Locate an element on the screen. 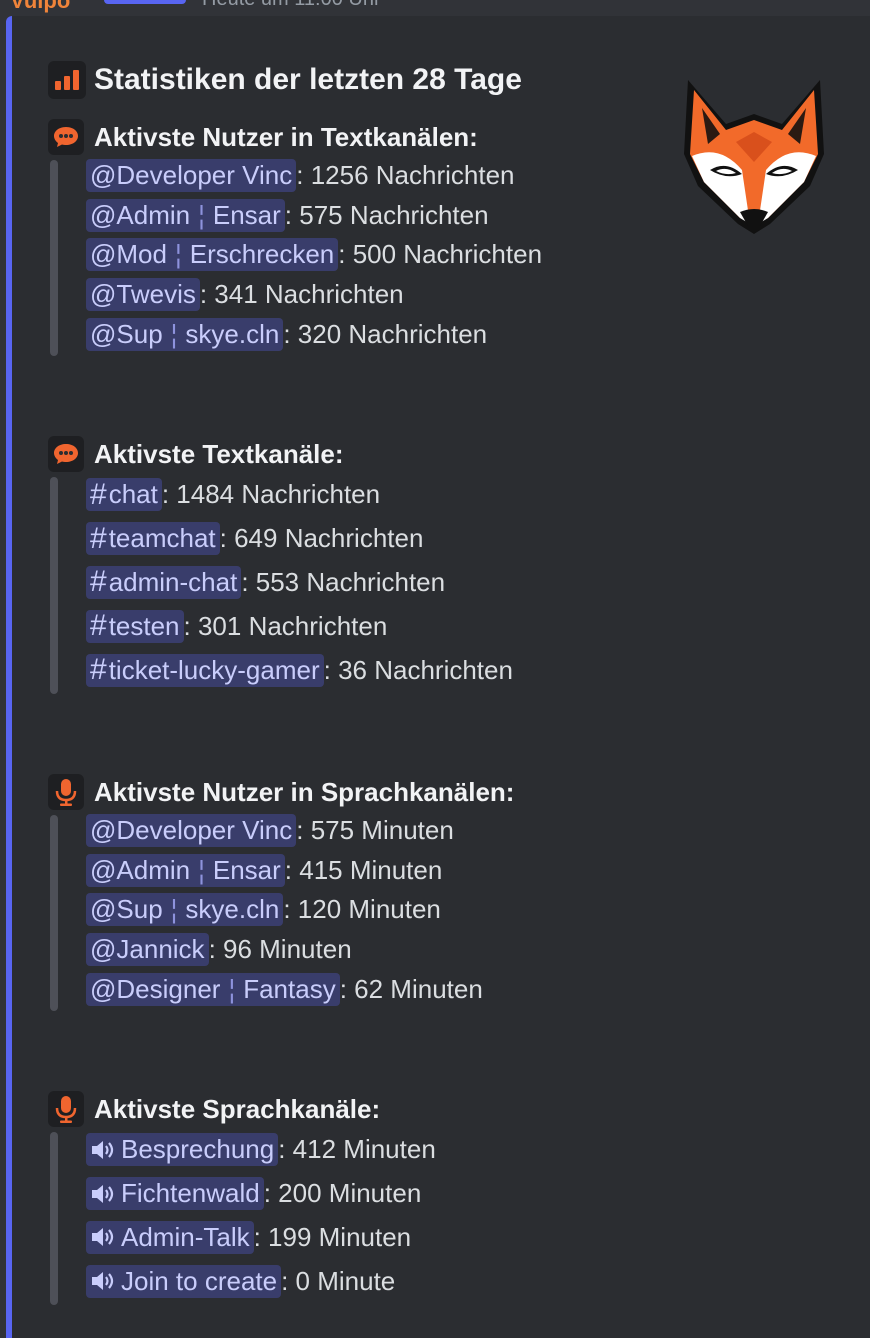 Image resolution: width=870 pixels, height=1338 pixels. author-name: Vulpo is located at coordinates (40, 7).